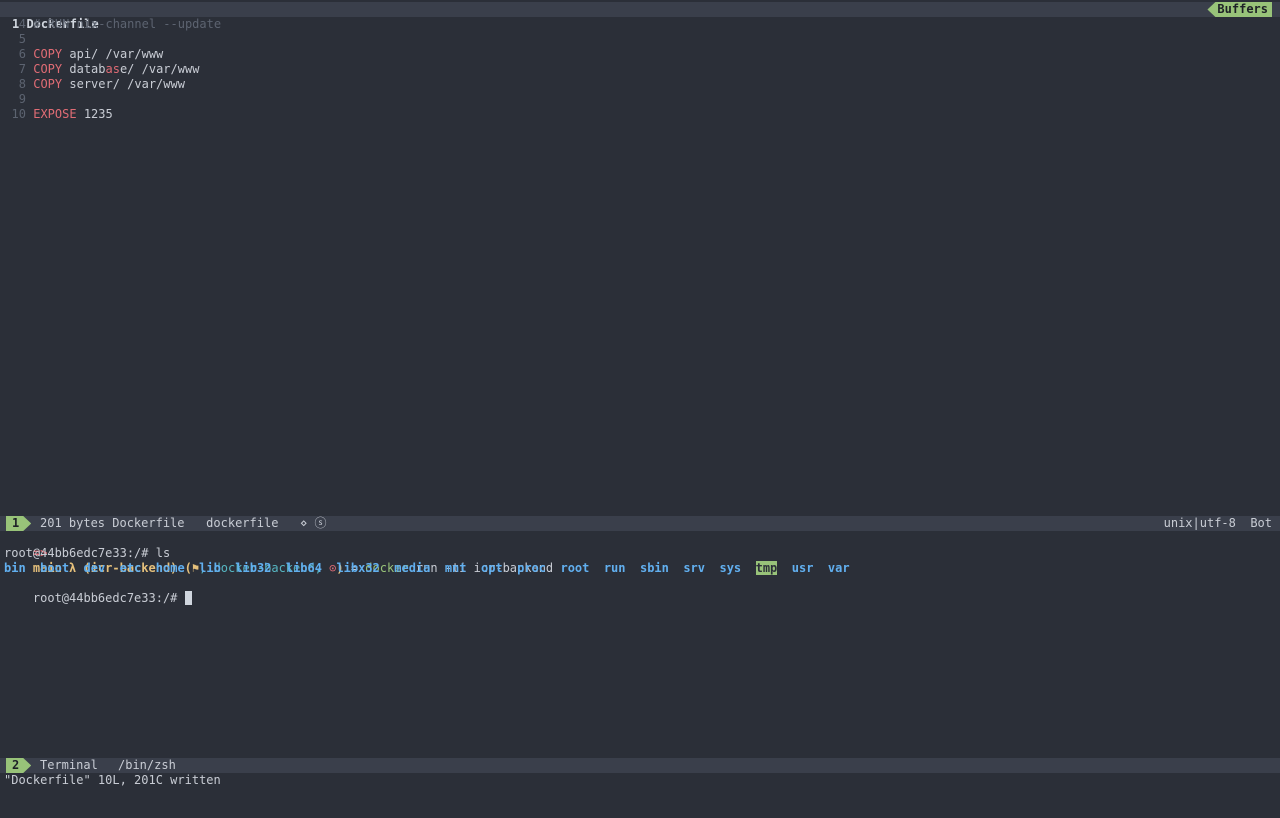 The width and height of the screenshot is (1280, 818). I want to click on code-token: server/ /var/www, so click(123, 84).